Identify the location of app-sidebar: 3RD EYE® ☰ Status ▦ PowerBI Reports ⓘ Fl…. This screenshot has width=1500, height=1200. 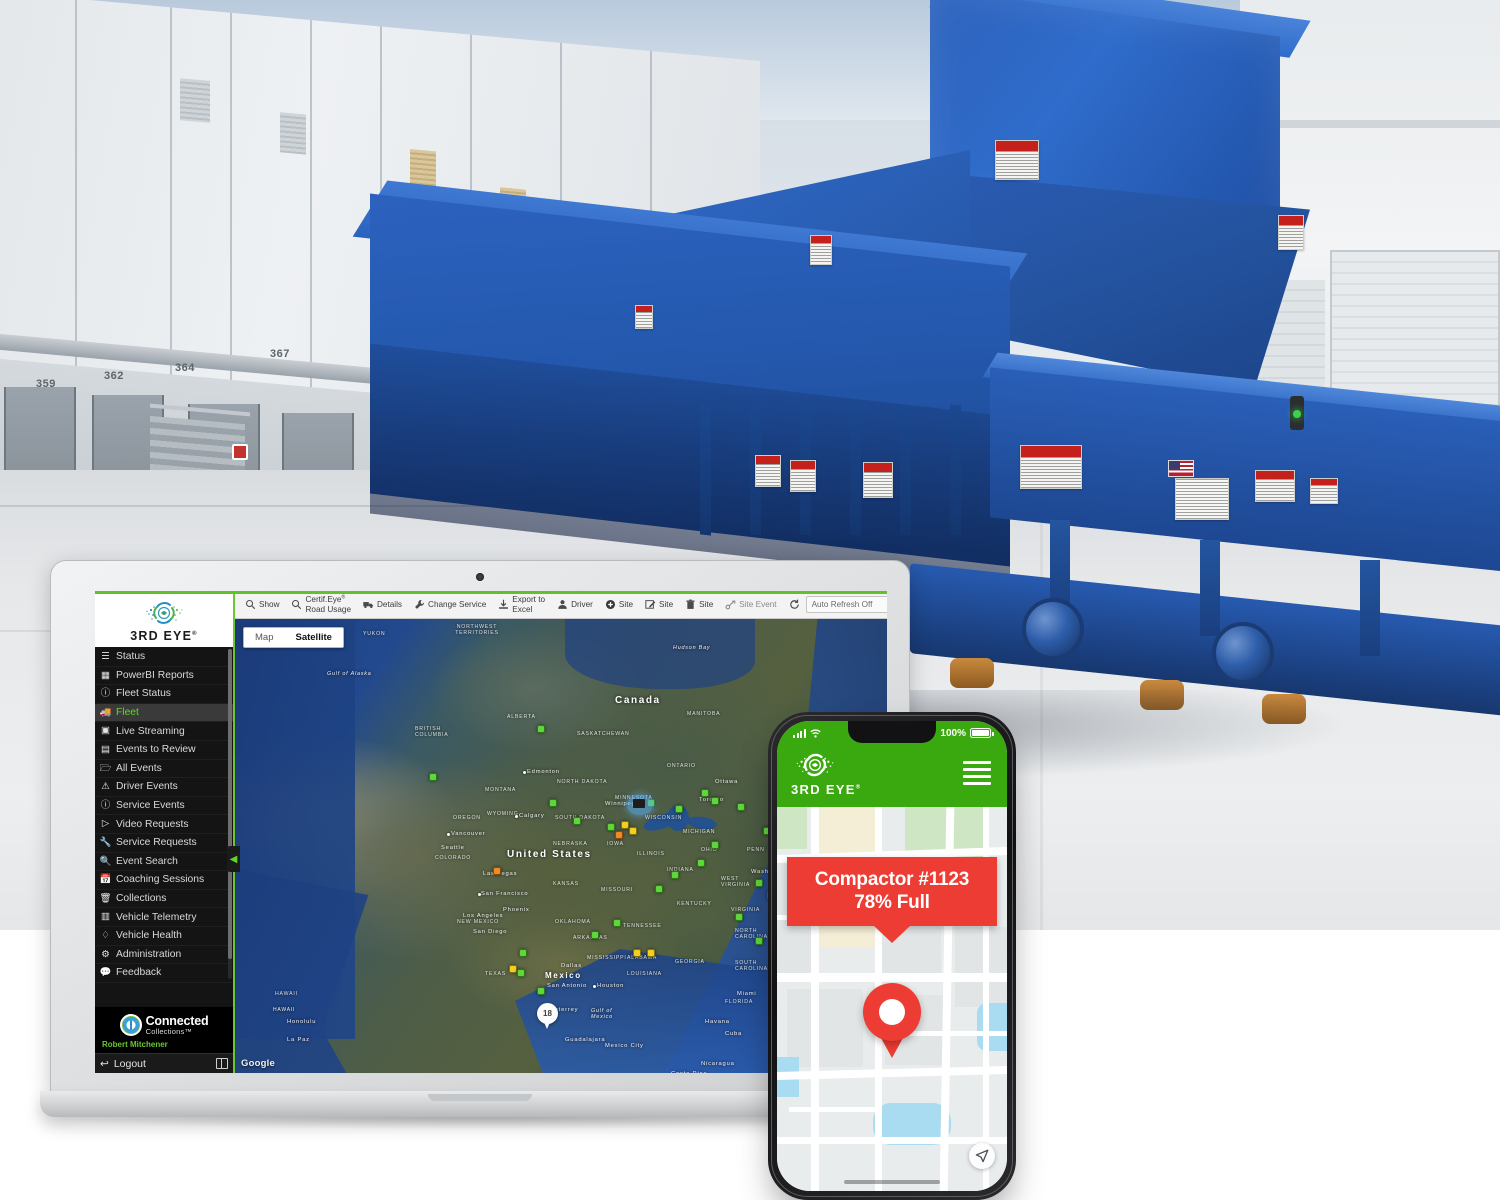
(167, 832).